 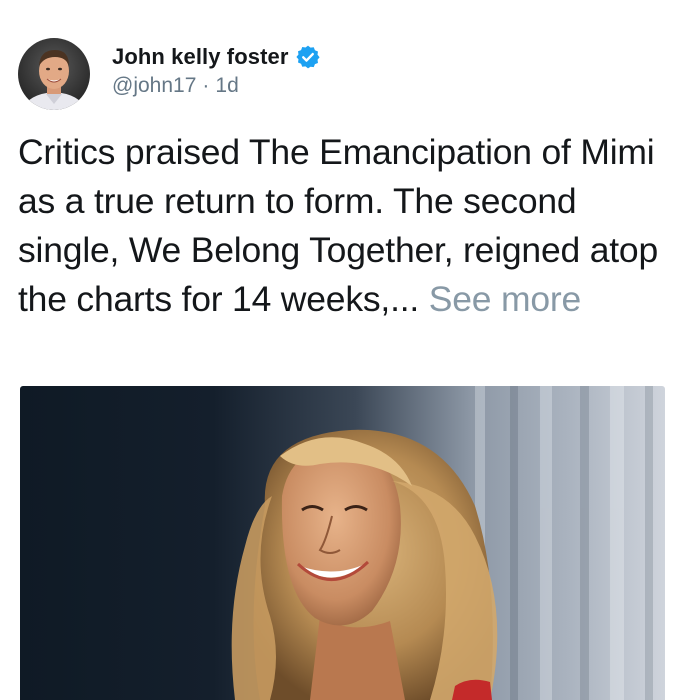 I want to click on user-handle: @john17, so click(x=154, y=86).